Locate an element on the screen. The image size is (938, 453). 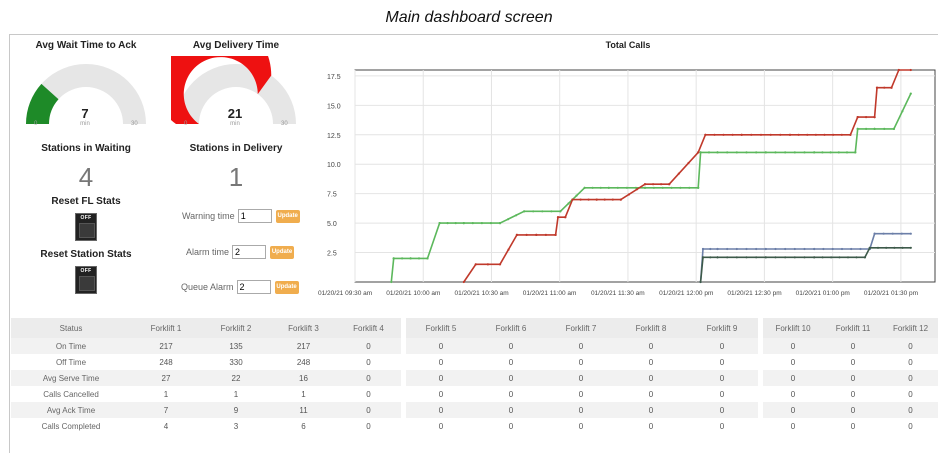
table-row: Avg Serve Time 27 22 16 0 is located at coordinates (206, 378).